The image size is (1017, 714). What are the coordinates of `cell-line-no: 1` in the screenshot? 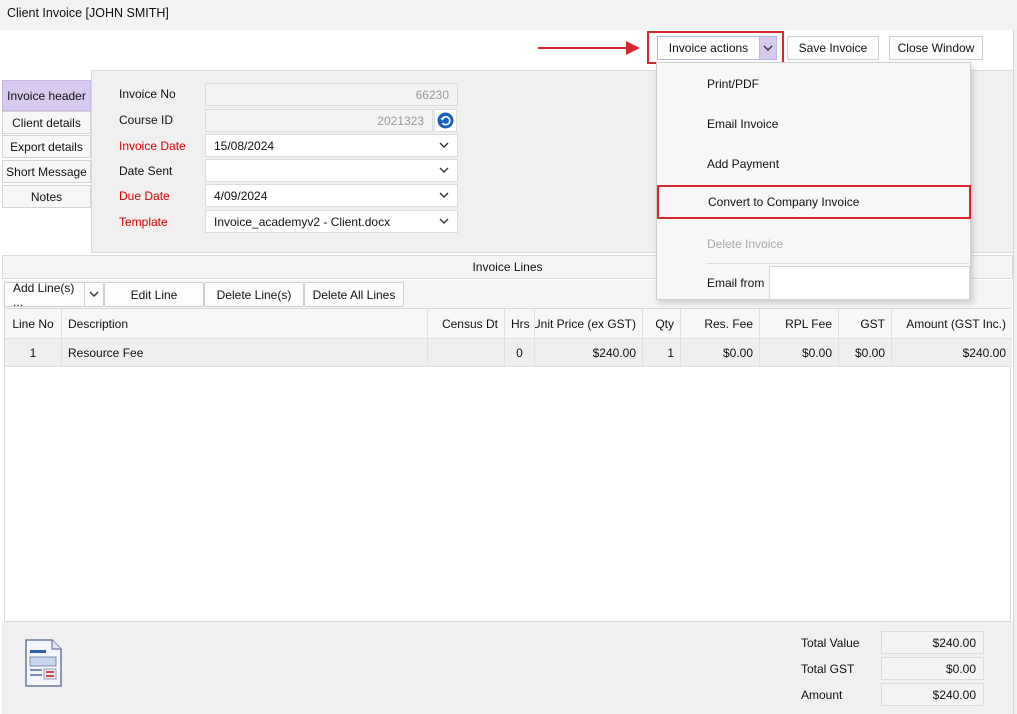 It's located at (33, 352).